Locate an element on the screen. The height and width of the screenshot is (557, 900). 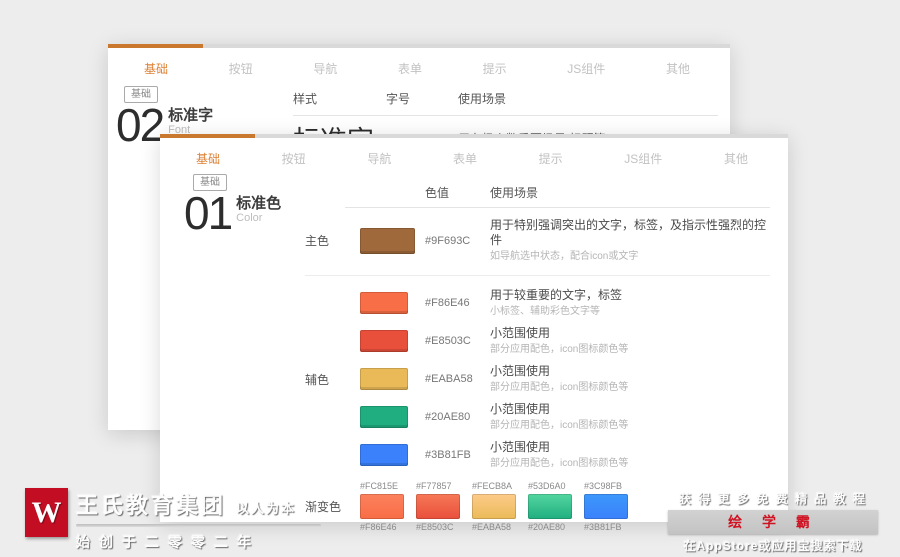
download-hint: 在AppStore或应用宝搜索下载 is located at coordinates (773, 546).